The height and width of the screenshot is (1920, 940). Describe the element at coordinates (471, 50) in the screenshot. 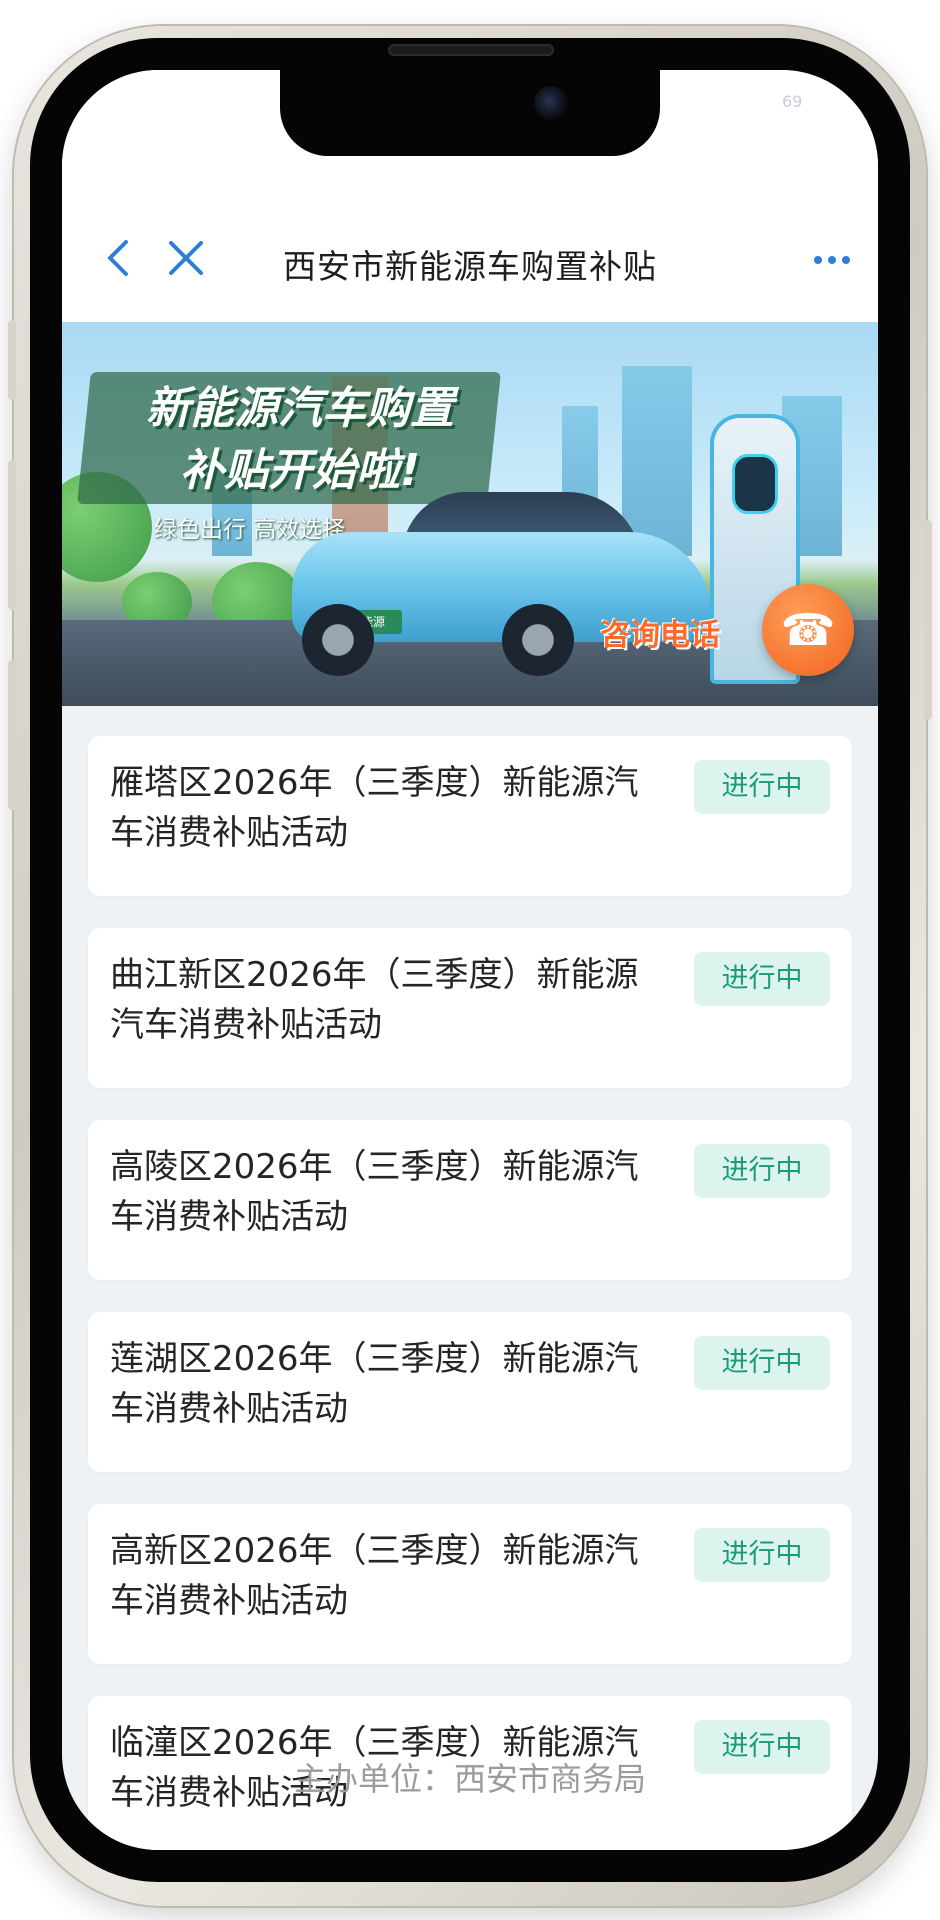

I see `earpiece-speaker` at that location.